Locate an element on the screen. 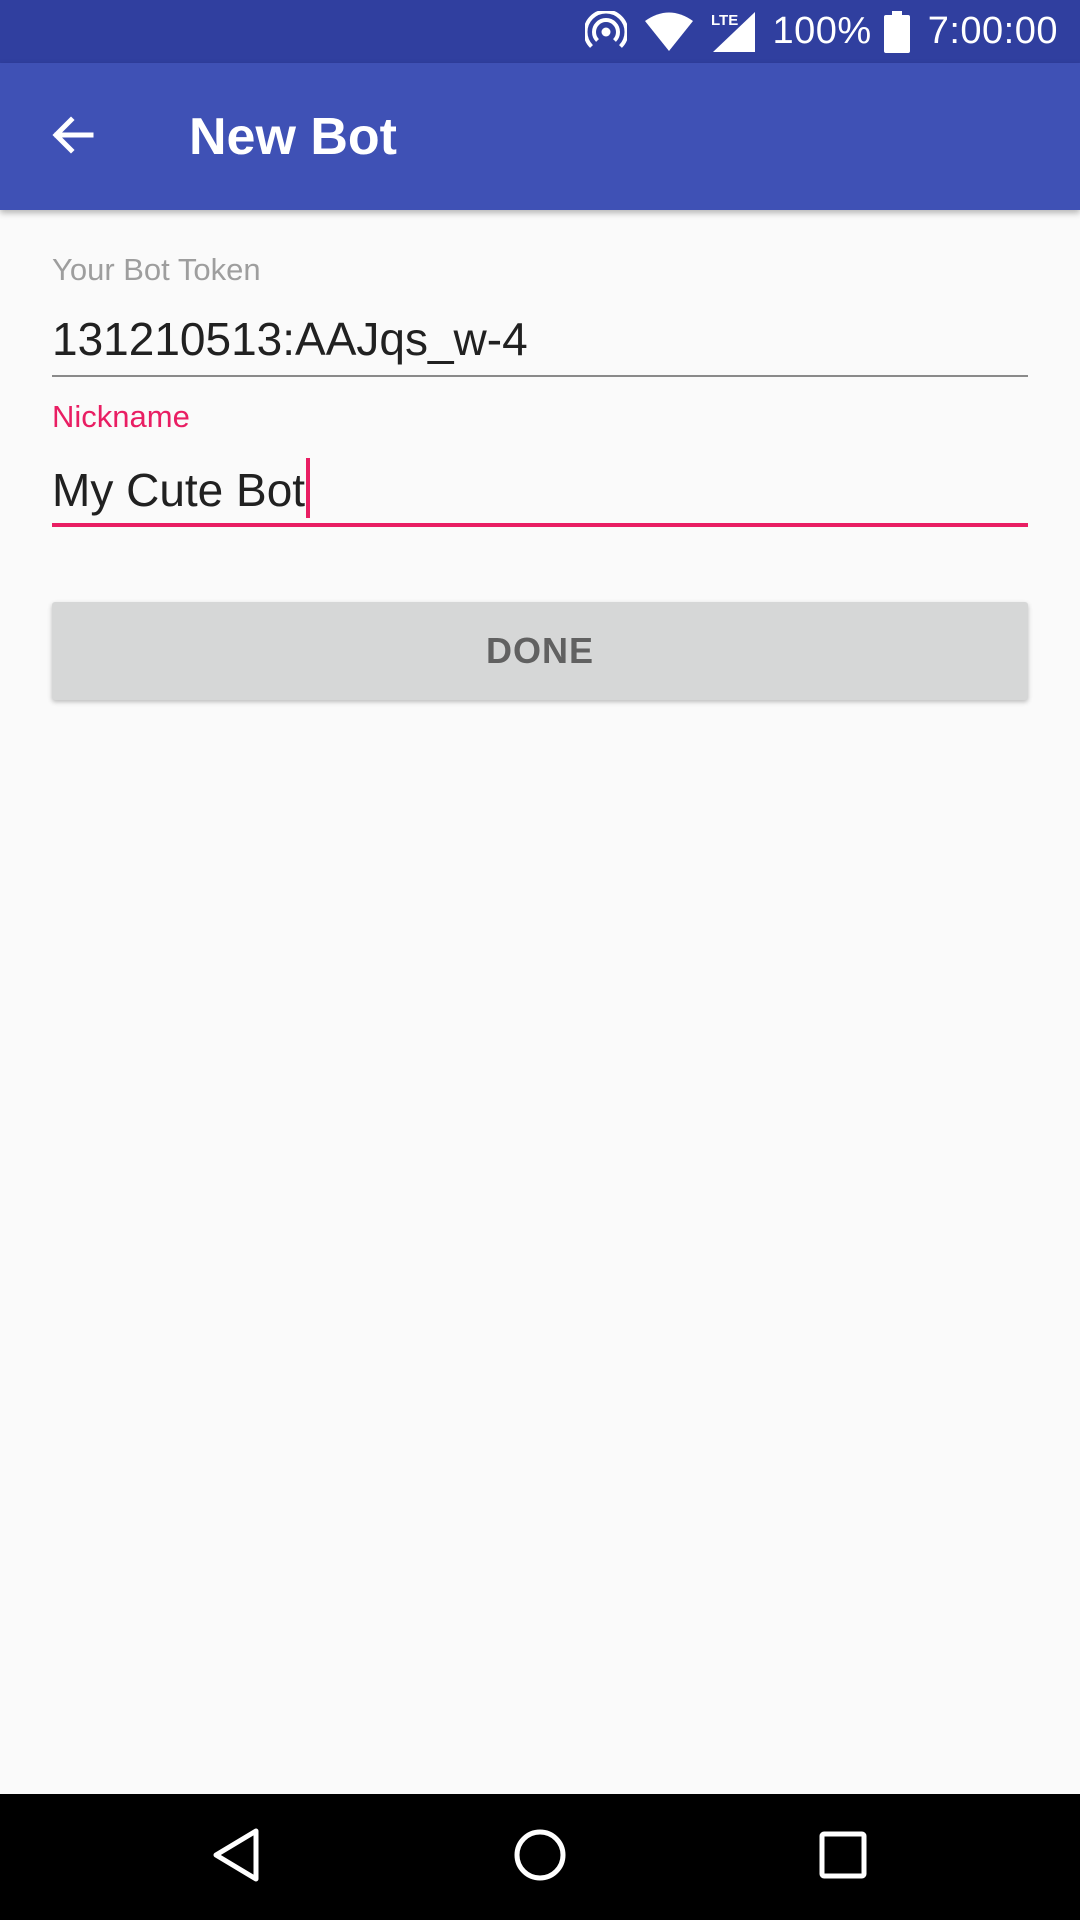 The image size is (1080, 1920). nickname-underline is located at coordinates (540, 525).